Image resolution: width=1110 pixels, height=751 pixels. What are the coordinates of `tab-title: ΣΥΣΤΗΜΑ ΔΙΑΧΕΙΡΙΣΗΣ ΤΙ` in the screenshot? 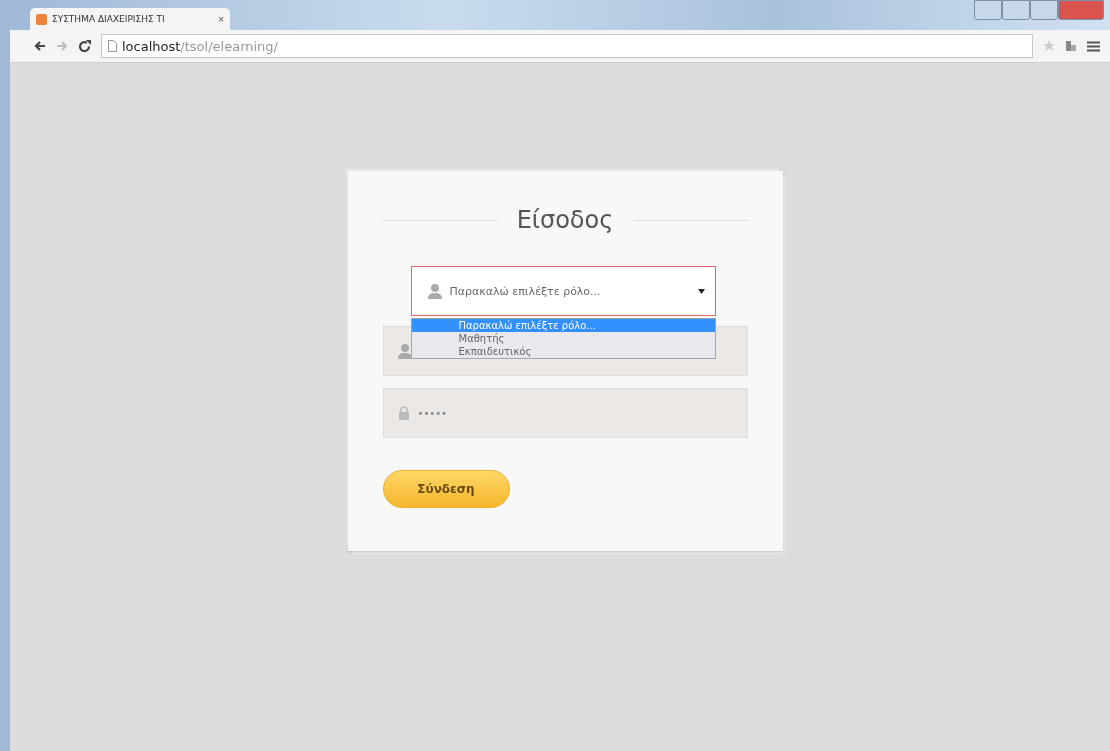 It's located at (109, 19).